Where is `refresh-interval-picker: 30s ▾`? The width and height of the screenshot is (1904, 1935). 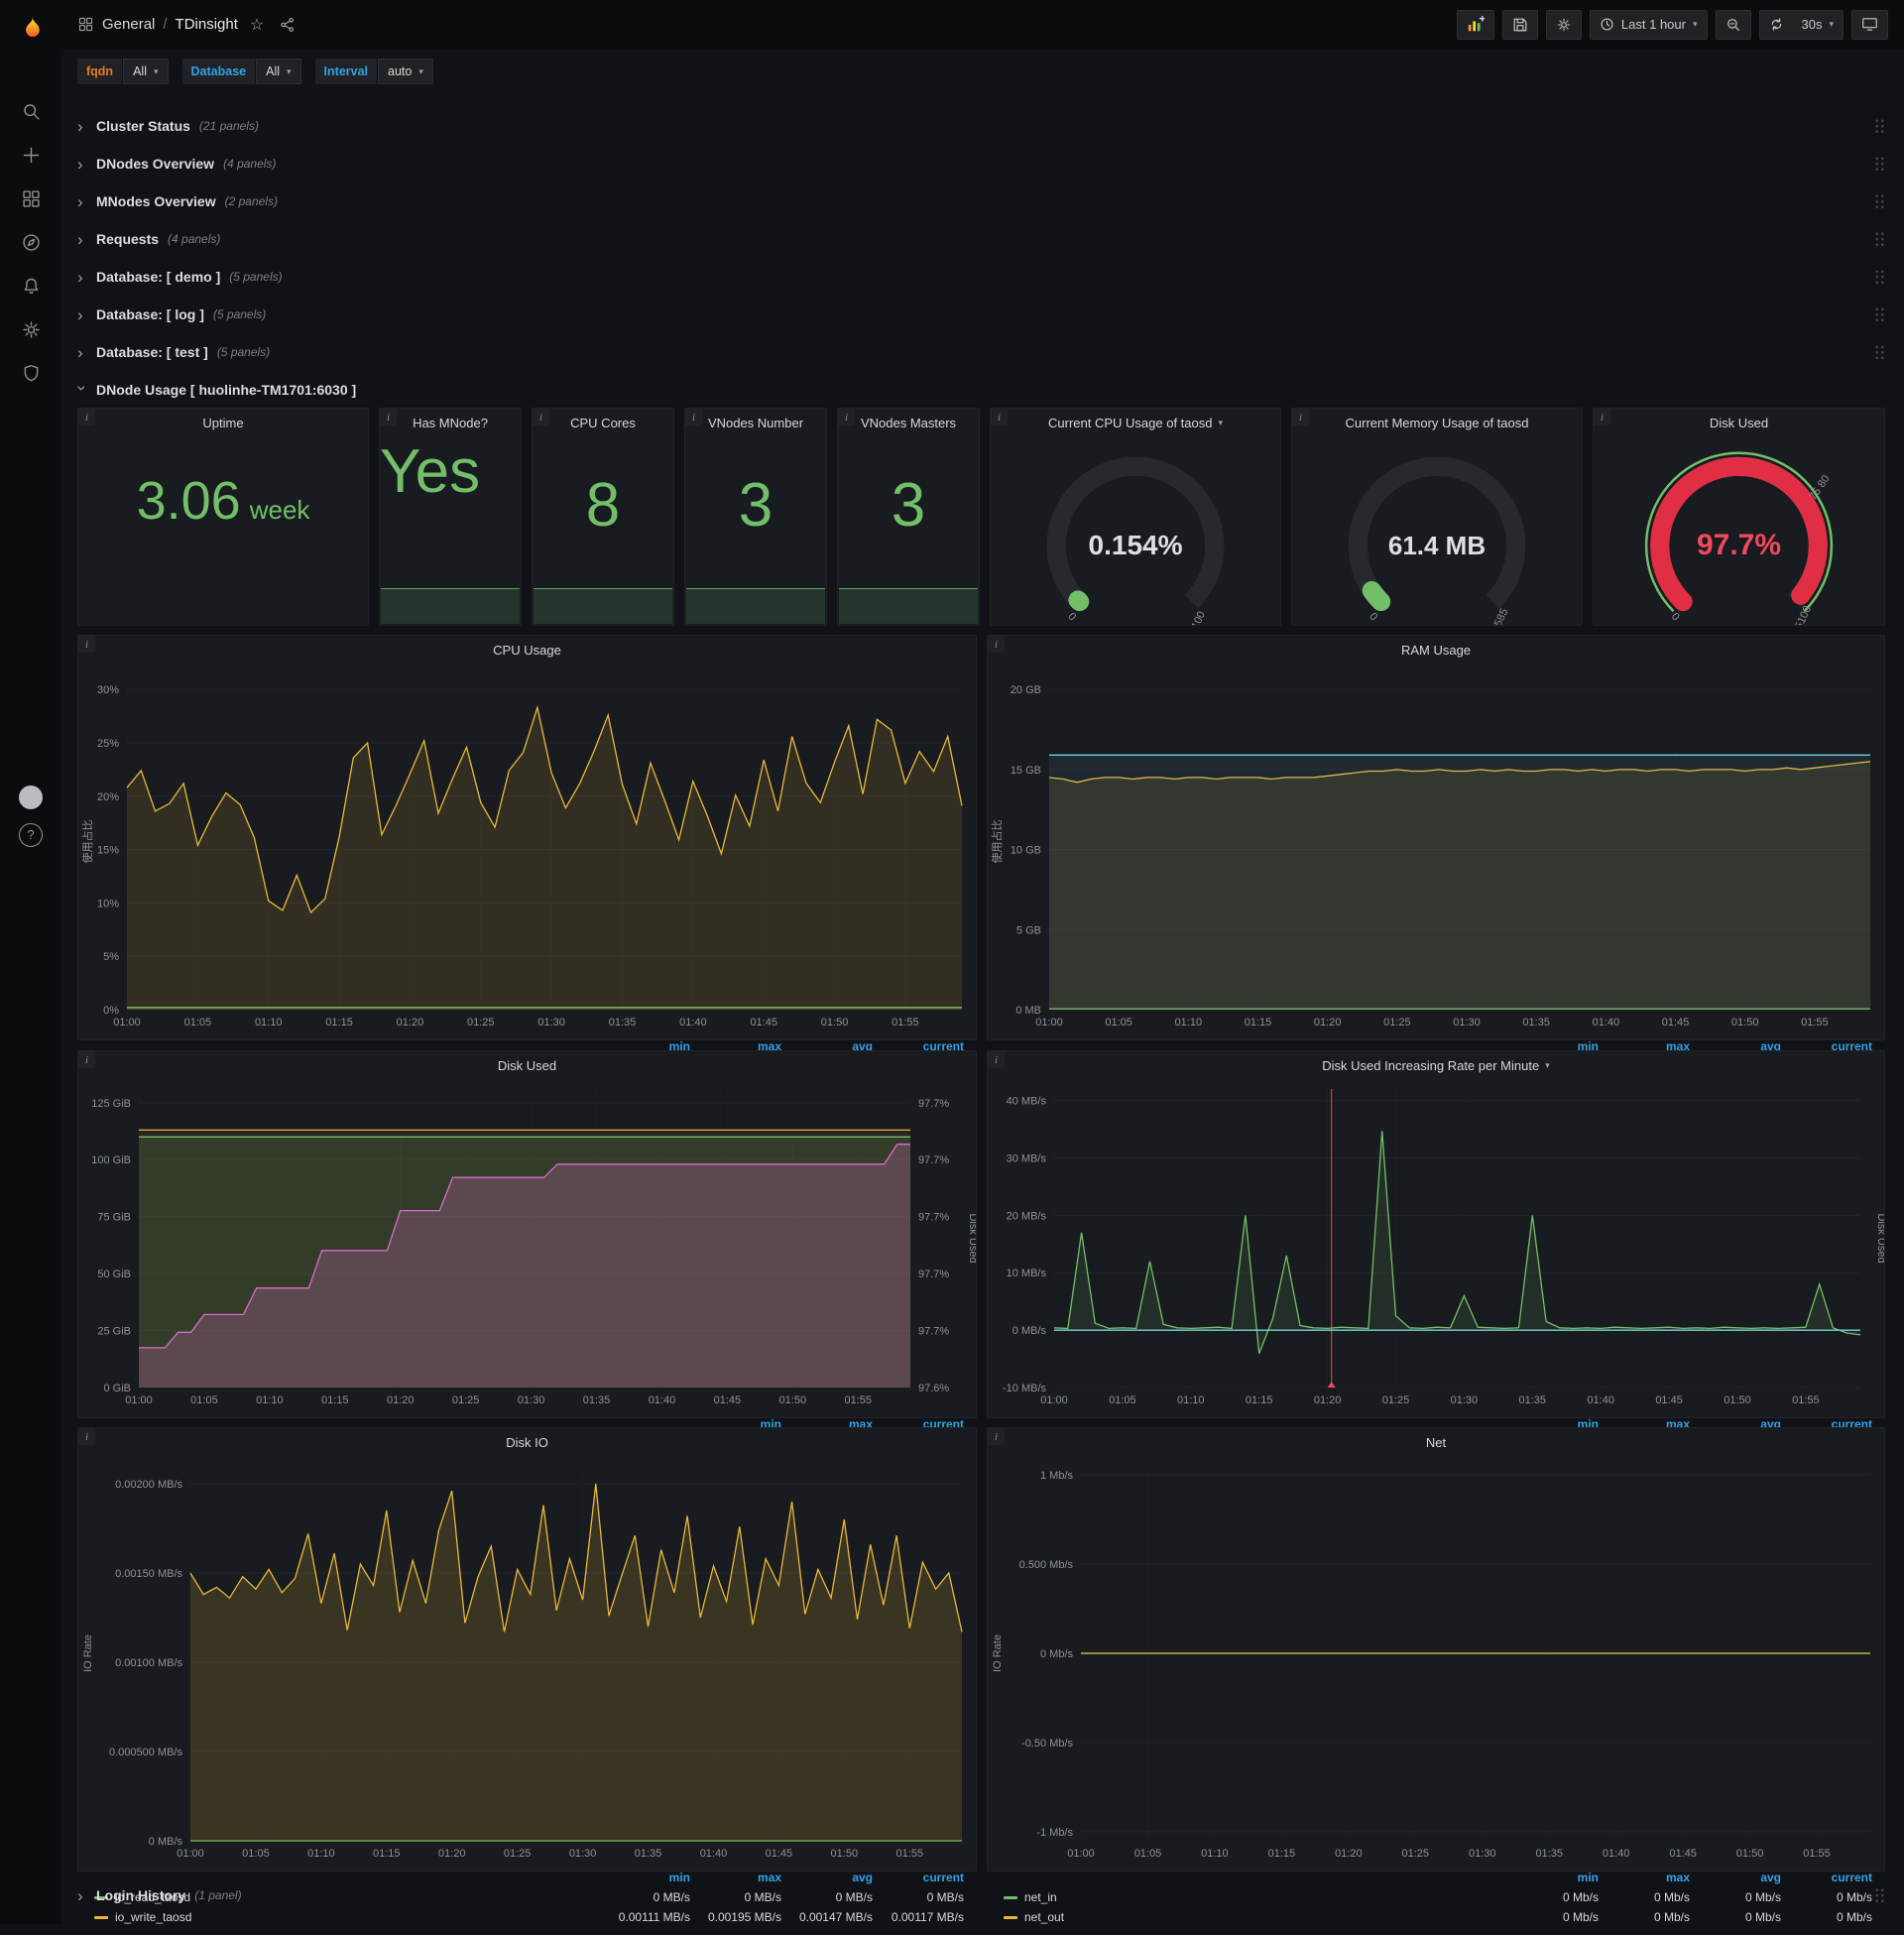 refresh-interval-picker: 30s ▾ is located at coordinates (1818, 25).